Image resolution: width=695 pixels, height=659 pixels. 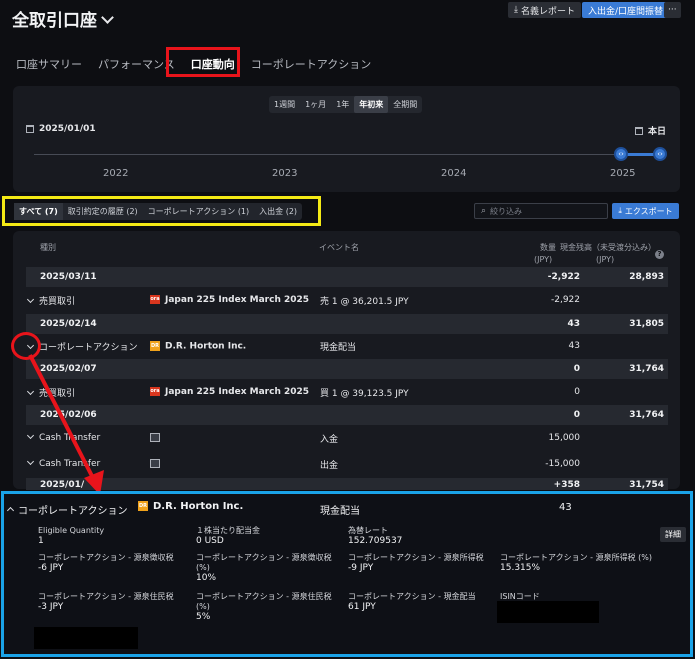 What do you see at coordinates (54, 21) in the screenshot?
I see `page-title-text: 全取引口座` at bounding box center [54, 21].